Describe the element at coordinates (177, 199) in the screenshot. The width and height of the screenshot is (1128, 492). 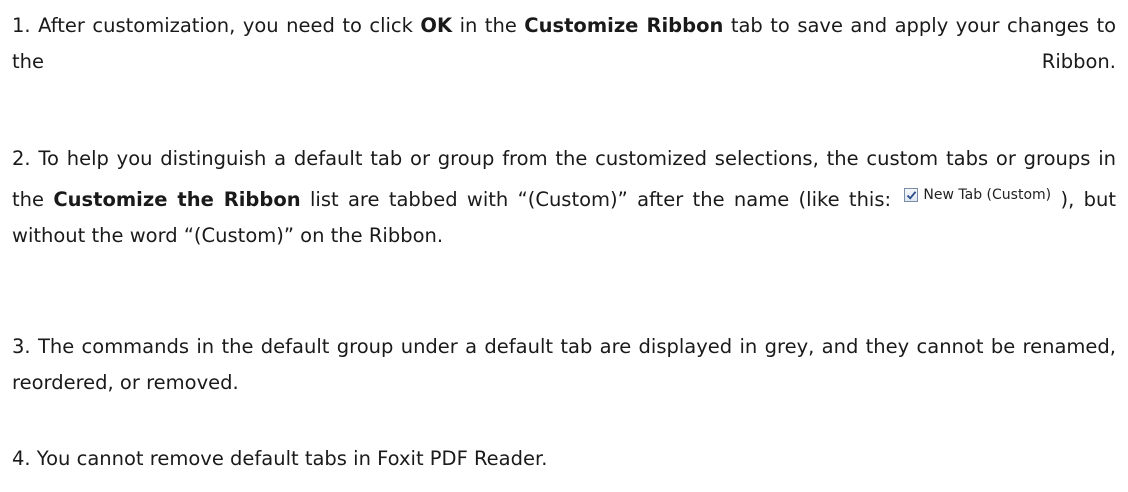
I see `bold-customize-the-ribbon: Customize the Ribbon` at that location.